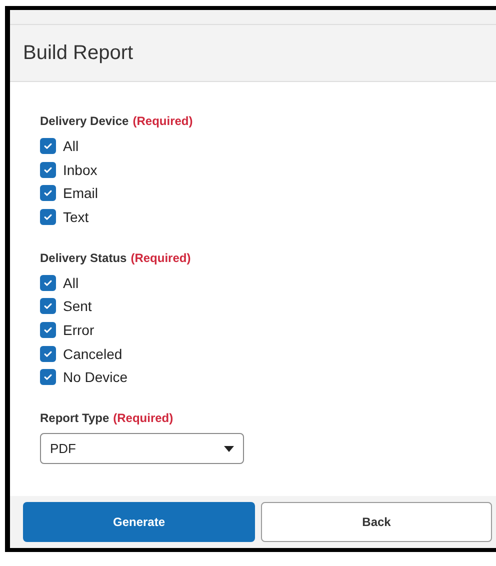 This screenshot has height=566, width=496. I want to click on report-type-dropdown: PDF, so click(142, 448).